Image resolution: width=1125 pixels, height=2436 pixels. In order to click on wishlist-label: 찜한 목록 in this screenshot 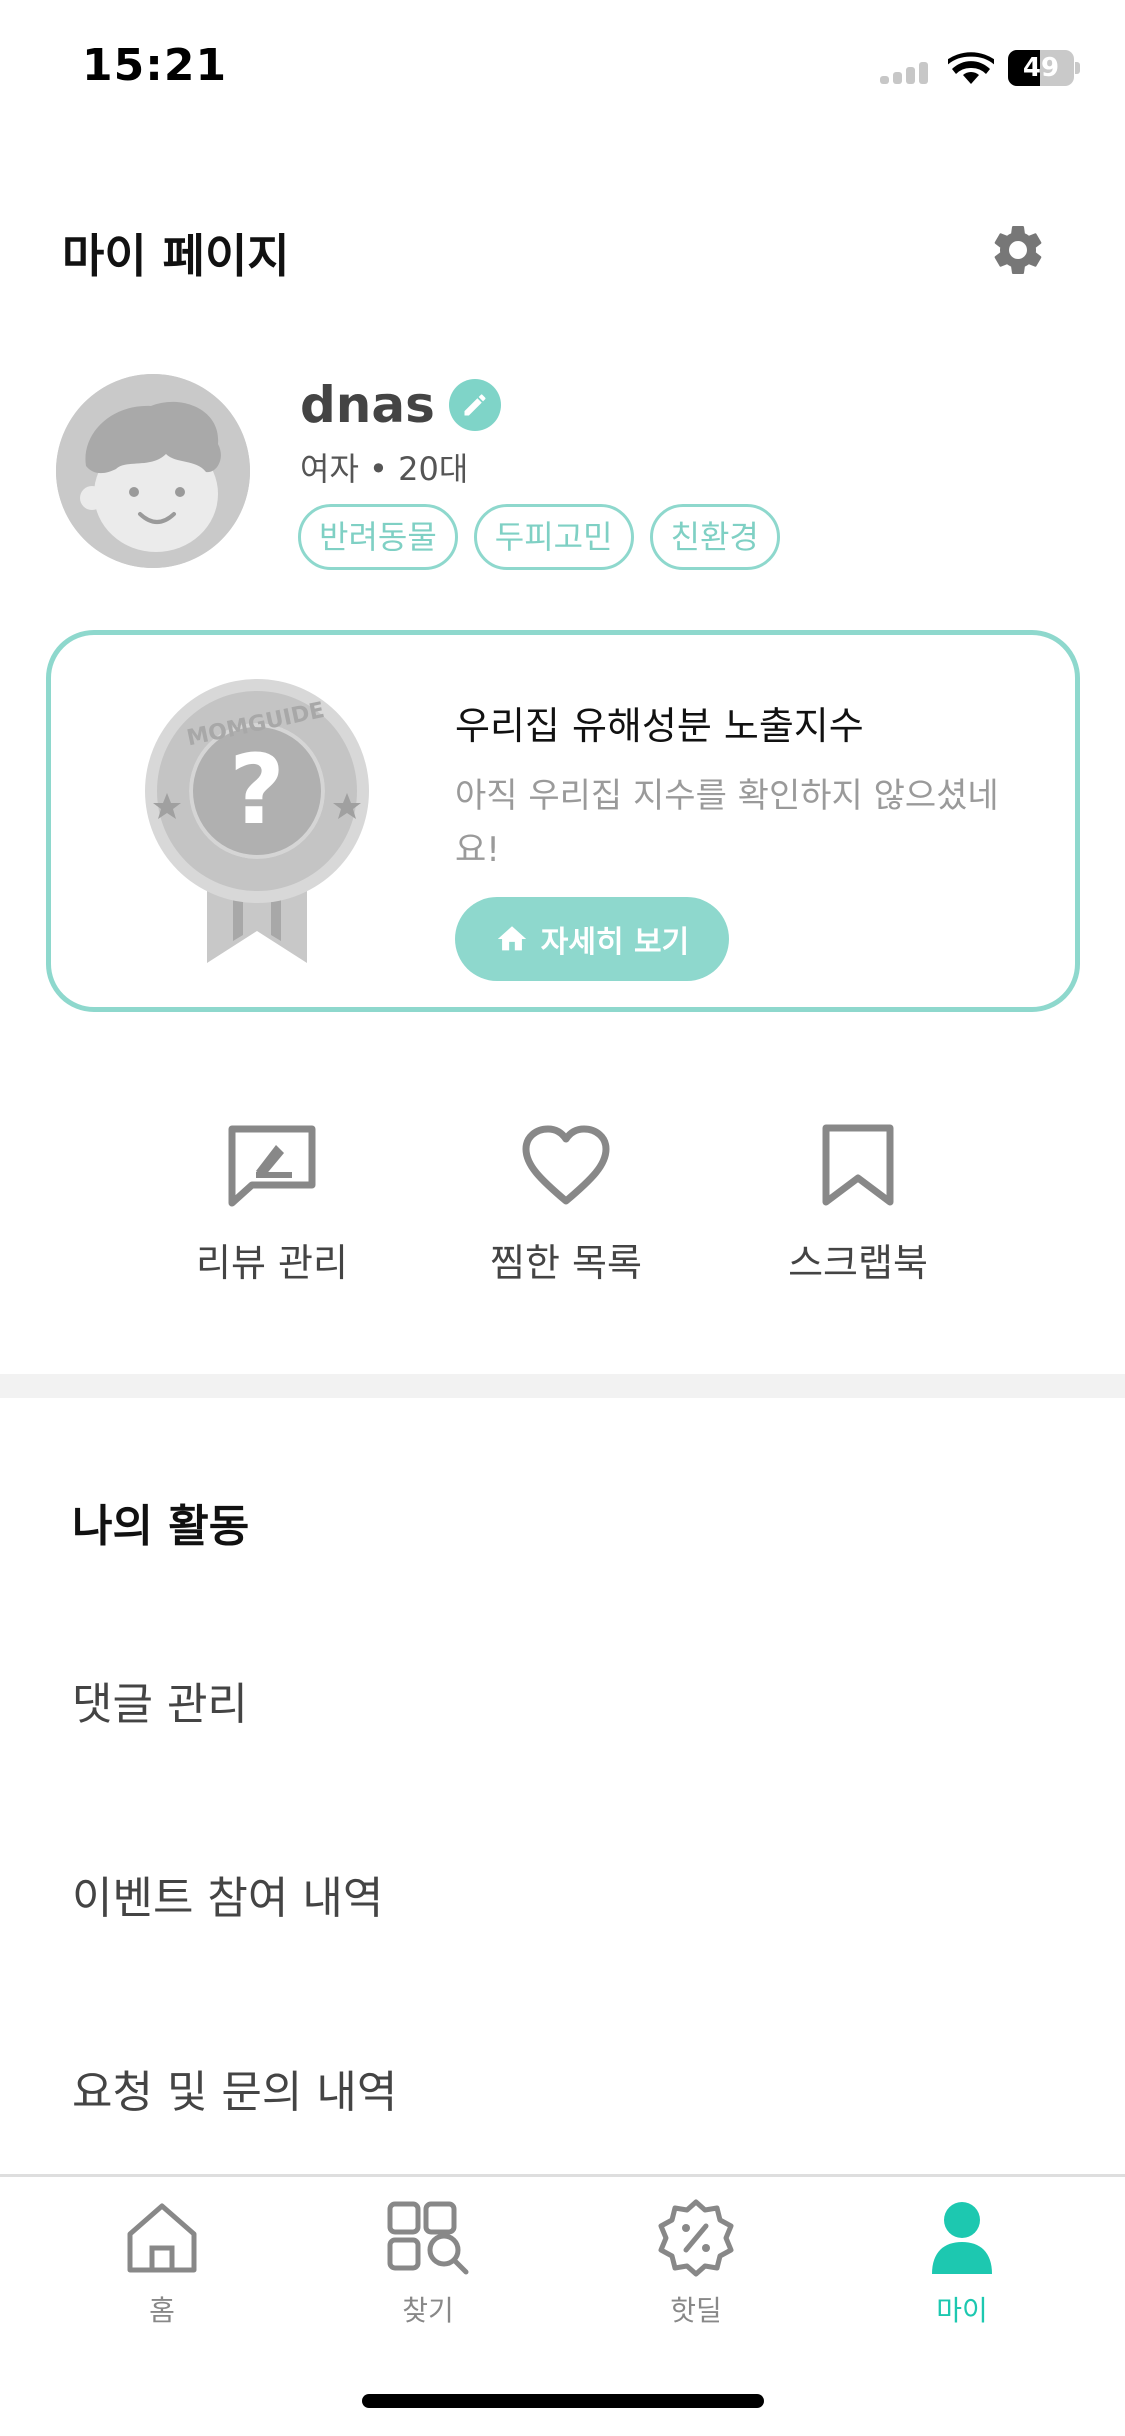, I will do `click(566, 1263)`.